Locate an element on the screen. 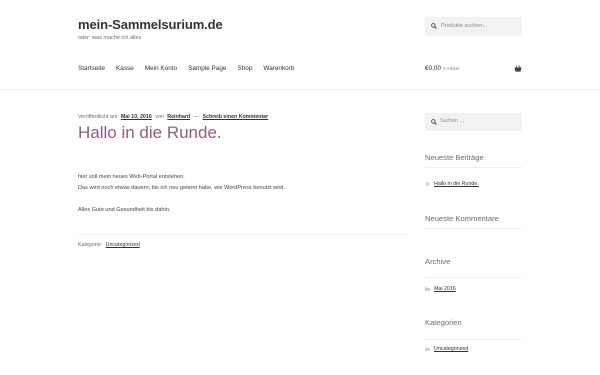  nav-item-startseite: Startseite is located at coordinates (91, 70).